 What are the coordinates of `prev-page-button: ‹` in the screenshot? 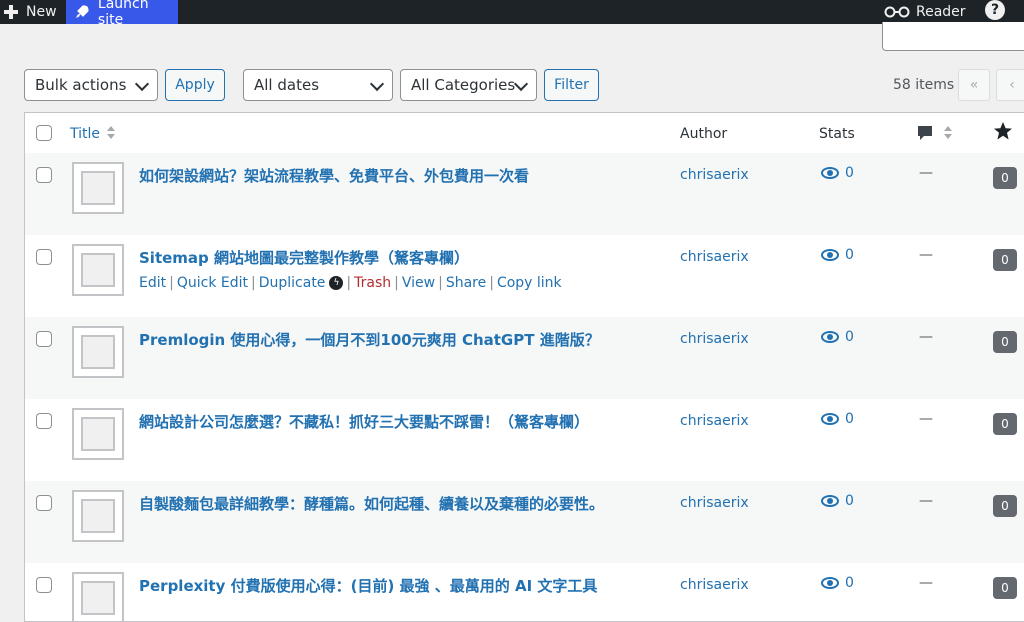 It's located at (1010, 85).